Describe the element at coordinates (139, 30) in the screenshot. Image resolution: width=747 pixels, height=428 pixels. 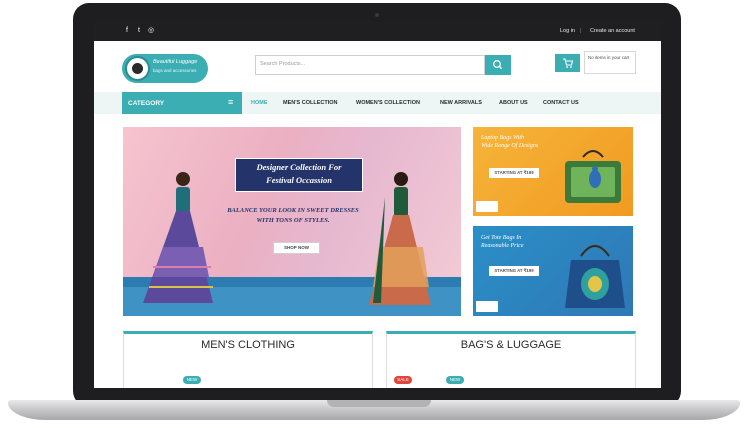
I see `twitter-icon: t` at that location.